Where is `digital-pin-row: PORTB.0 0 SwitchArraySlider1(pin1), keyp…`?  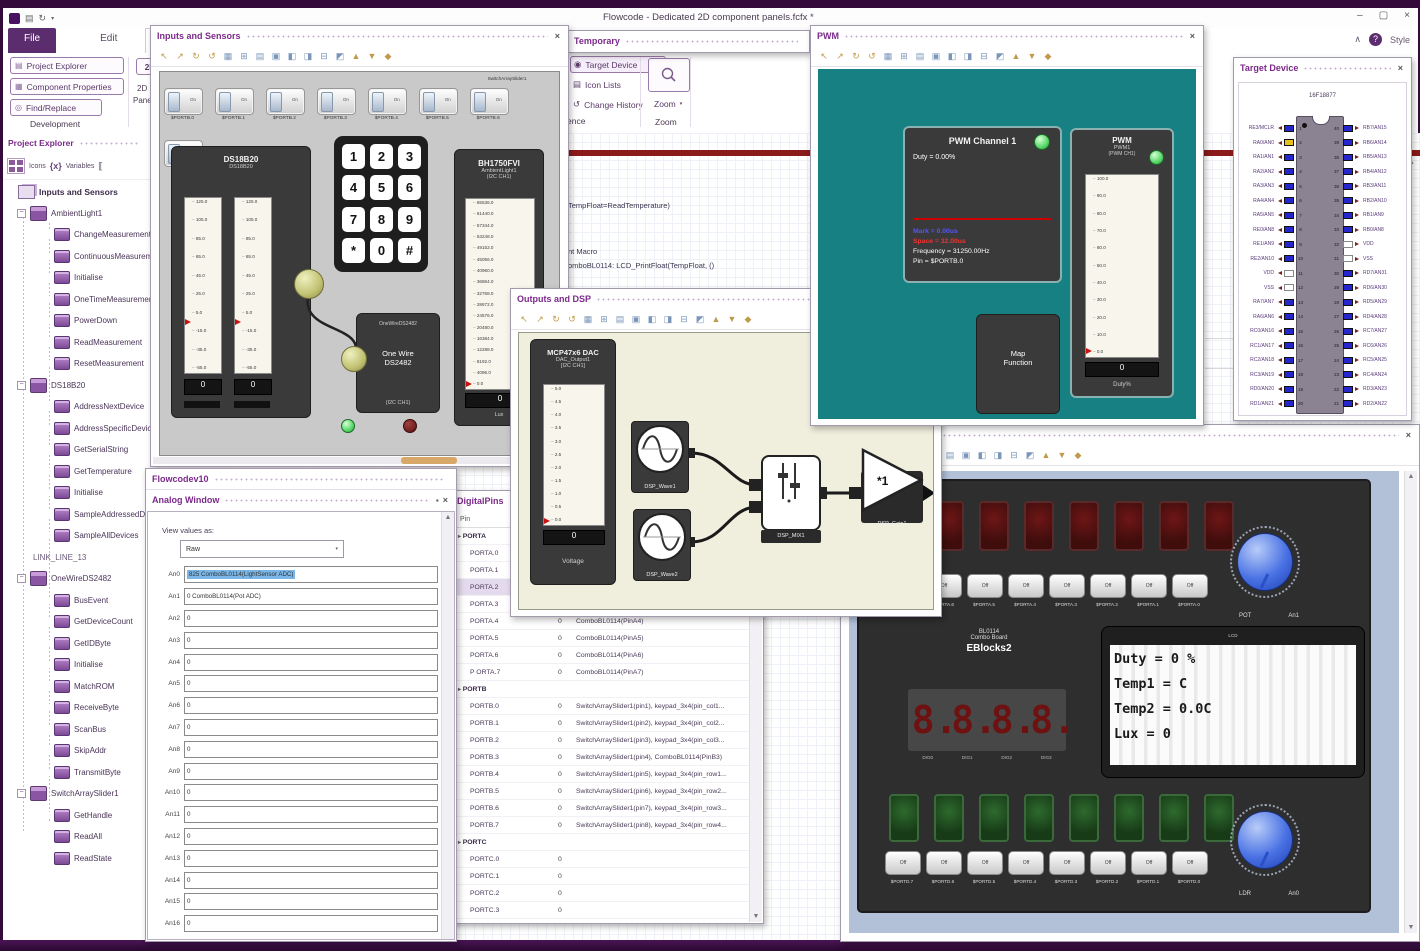 digital-pin-row: PORTB.0 0 SwitchArraySlider1(pin1), keyp… is located at coordinates (601, 706).